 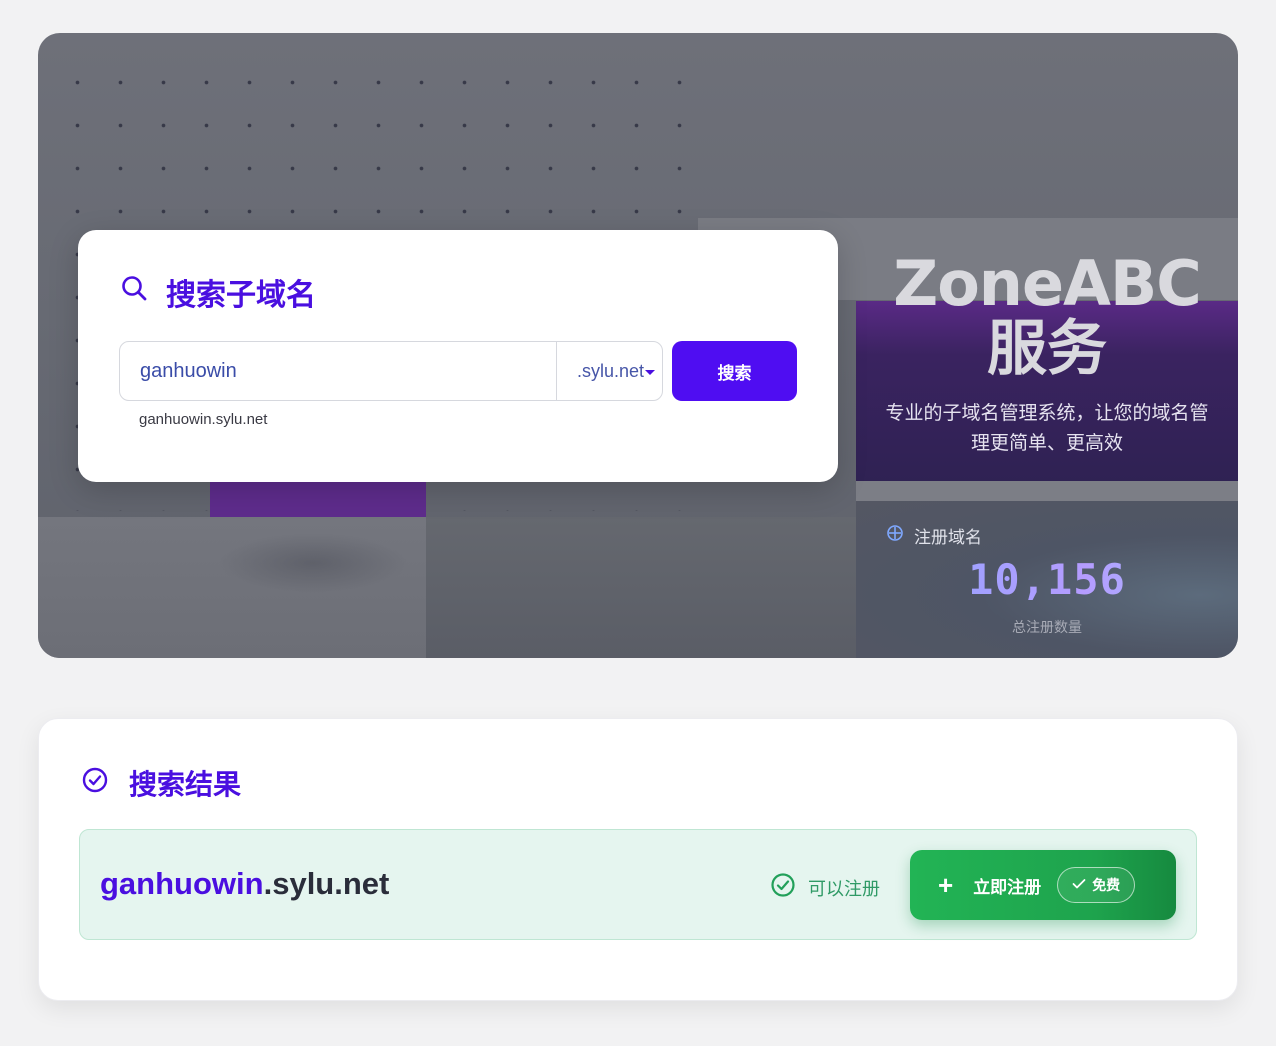 I want to click on stat-caption: 总注册数量, so click(x=1047, y=628).